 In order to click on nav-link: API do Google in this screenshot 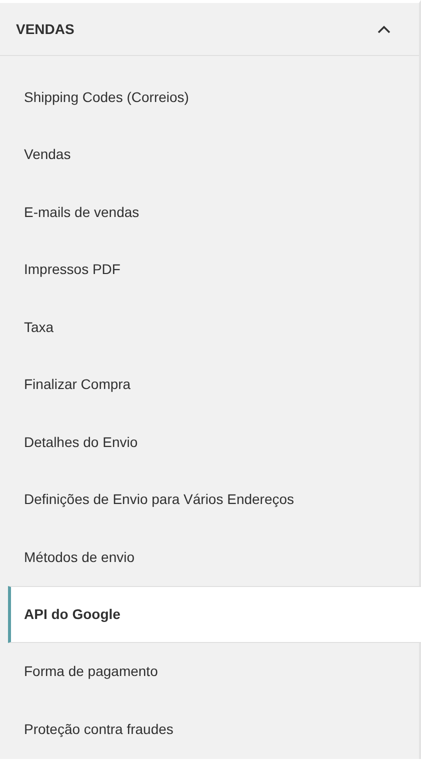, I will do `click(214, 614)`.